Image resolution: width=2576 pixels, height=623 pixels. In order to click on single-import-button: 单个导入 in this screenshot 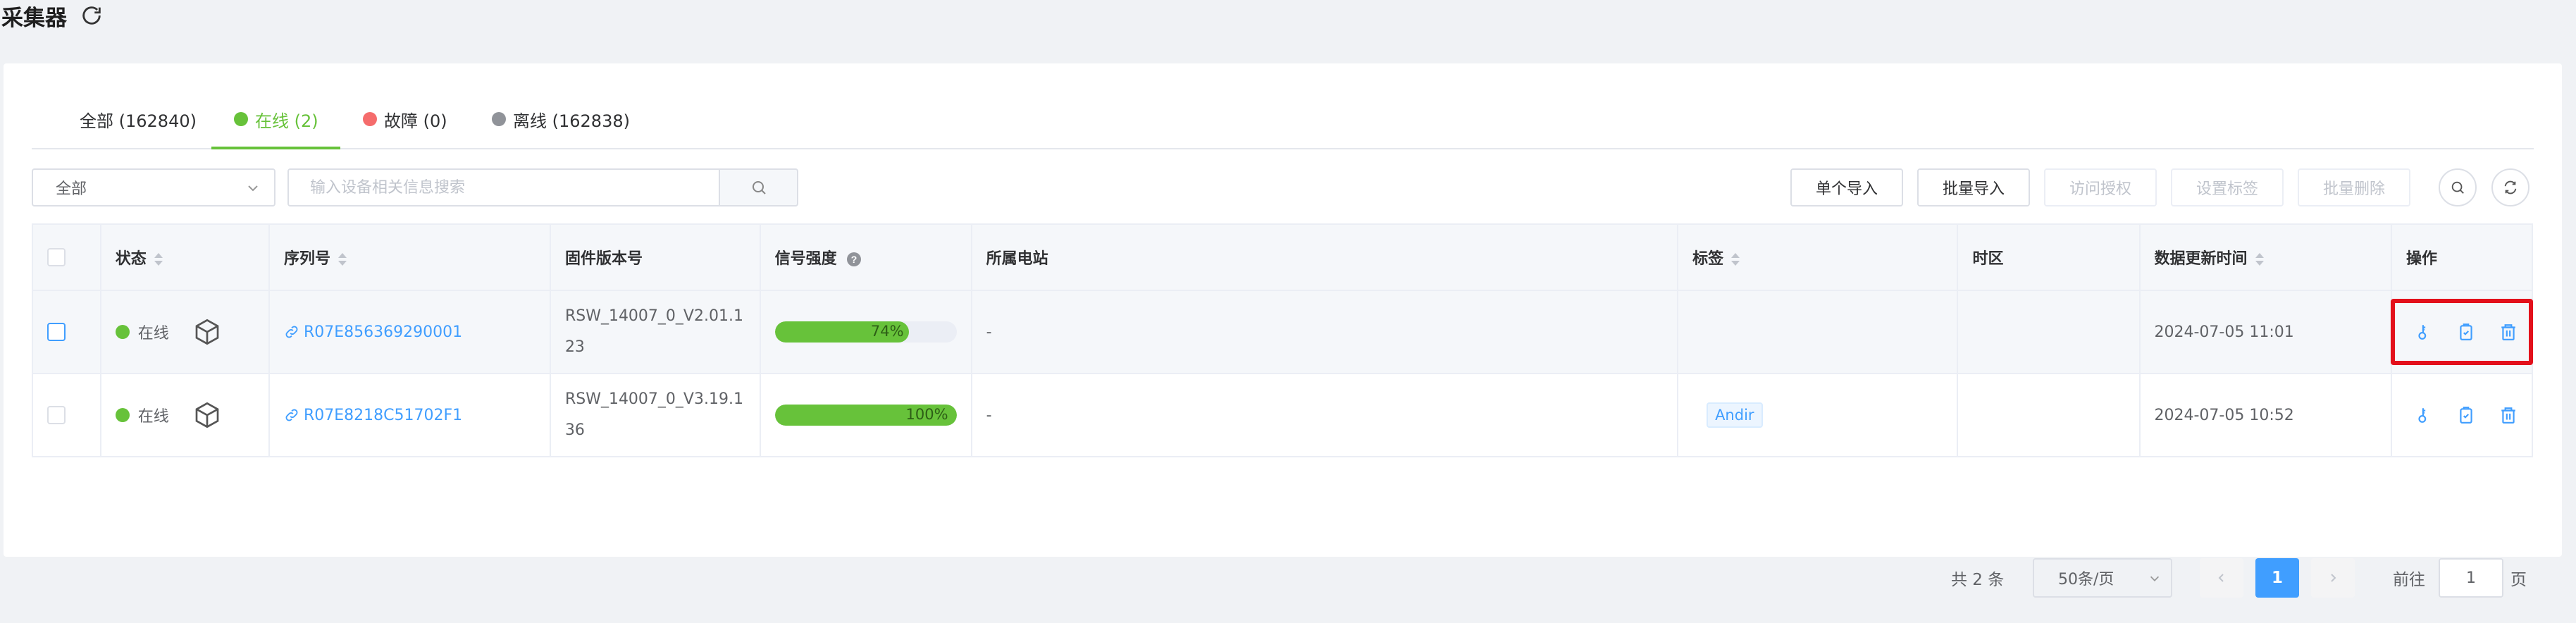, I will do `click(1846, 187)`.